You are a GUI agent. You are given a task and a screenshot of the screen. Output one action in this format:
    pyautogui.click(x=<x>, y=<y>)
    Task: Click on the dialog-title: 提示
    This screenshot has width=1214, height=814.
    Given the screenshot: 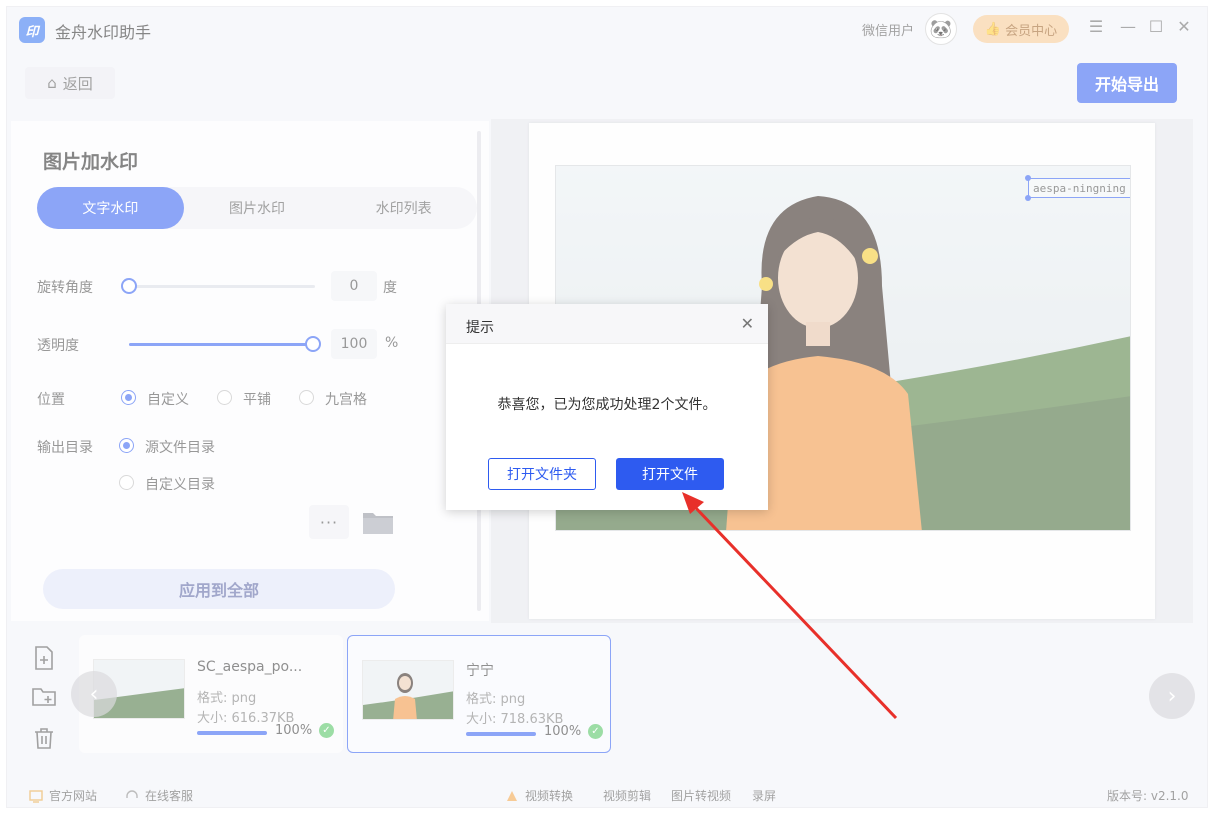 What is the action you would take?
    pyautogui.click(x=480, y=328)
    